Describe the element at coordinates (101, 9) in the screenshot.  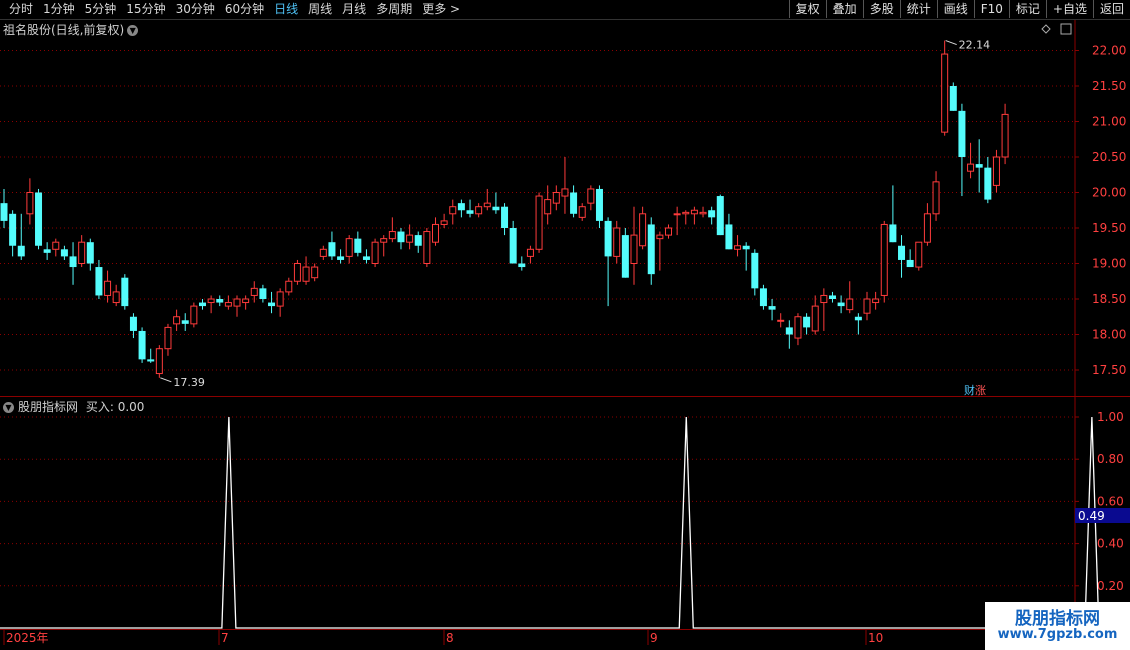
I see `period-tab-2: 5分钟` at that location.